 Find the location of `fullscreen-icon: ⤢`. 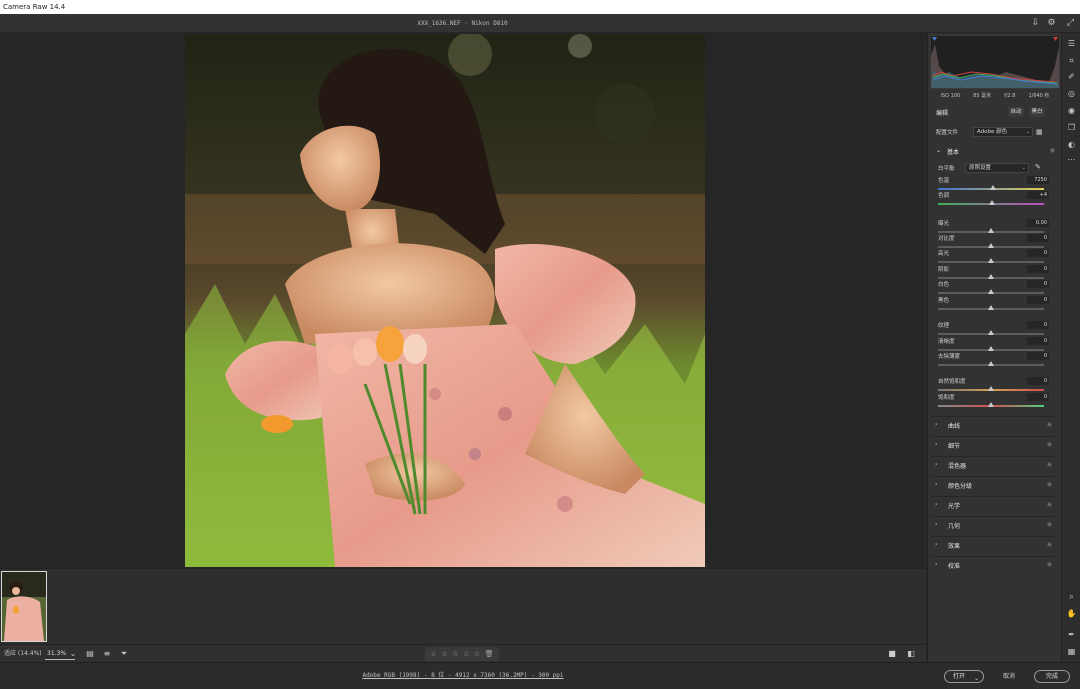

fullscreen-icon: ⤢ is located at coordinates (1070, 23).